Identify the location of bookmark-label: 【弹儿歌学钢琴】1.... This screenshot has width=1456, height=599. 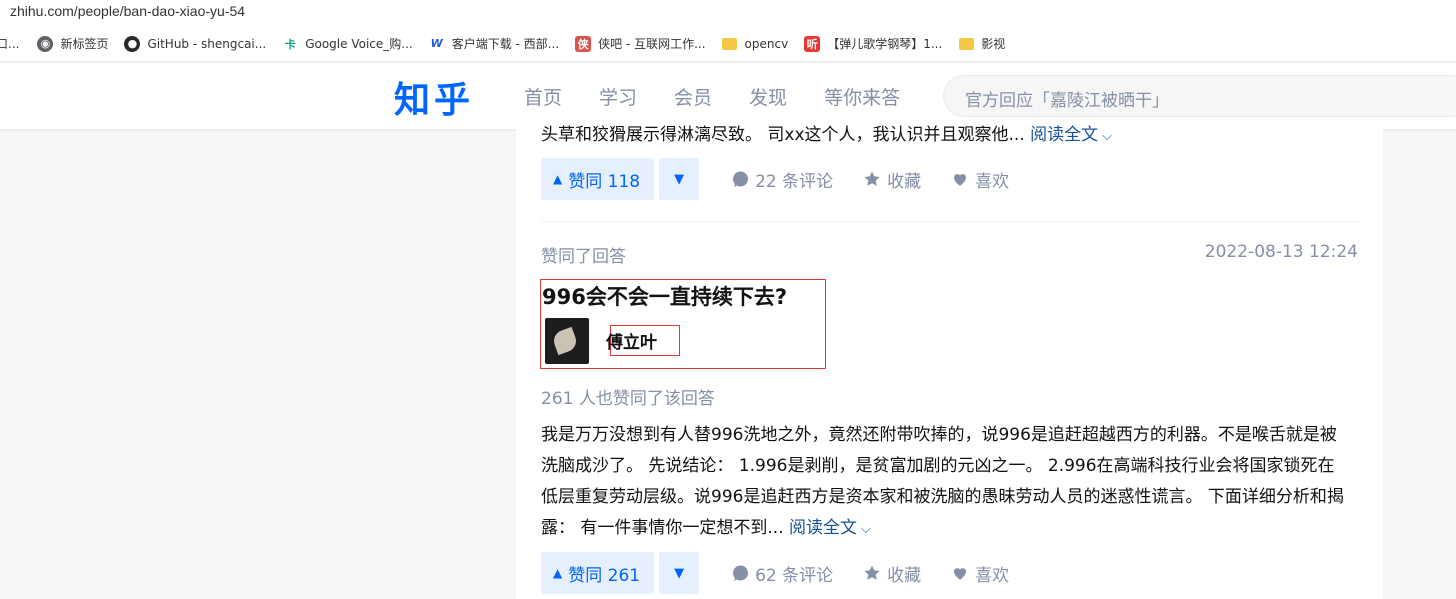
(885, 44).